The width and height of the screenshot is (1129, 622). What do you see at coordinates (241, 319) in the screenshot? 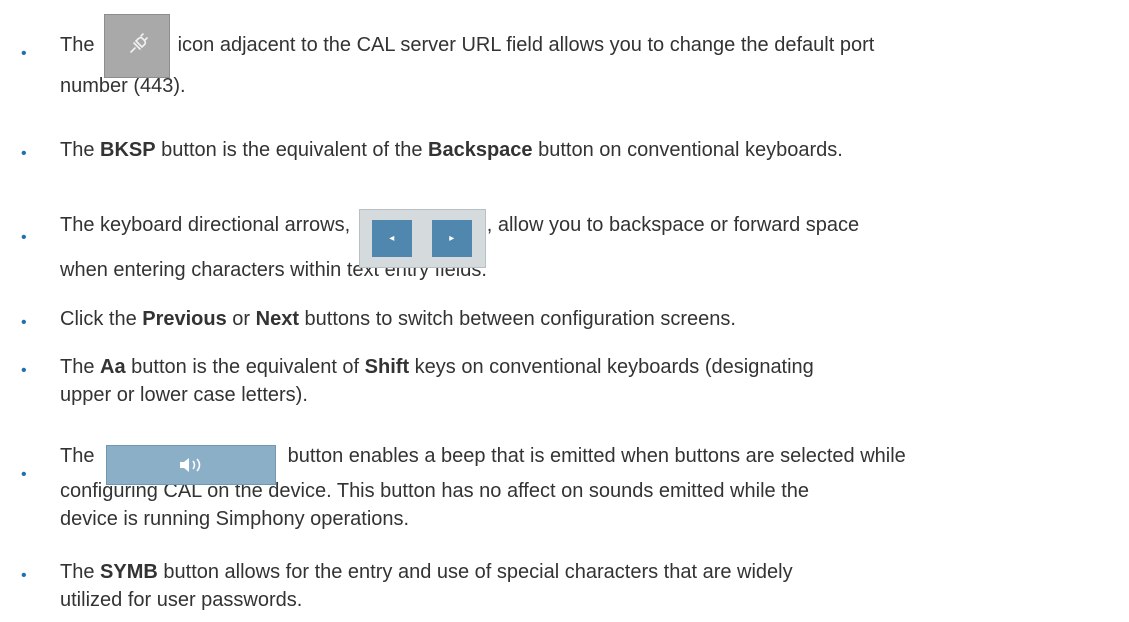
I see `item-text: or` at bounding box center [241, 319].